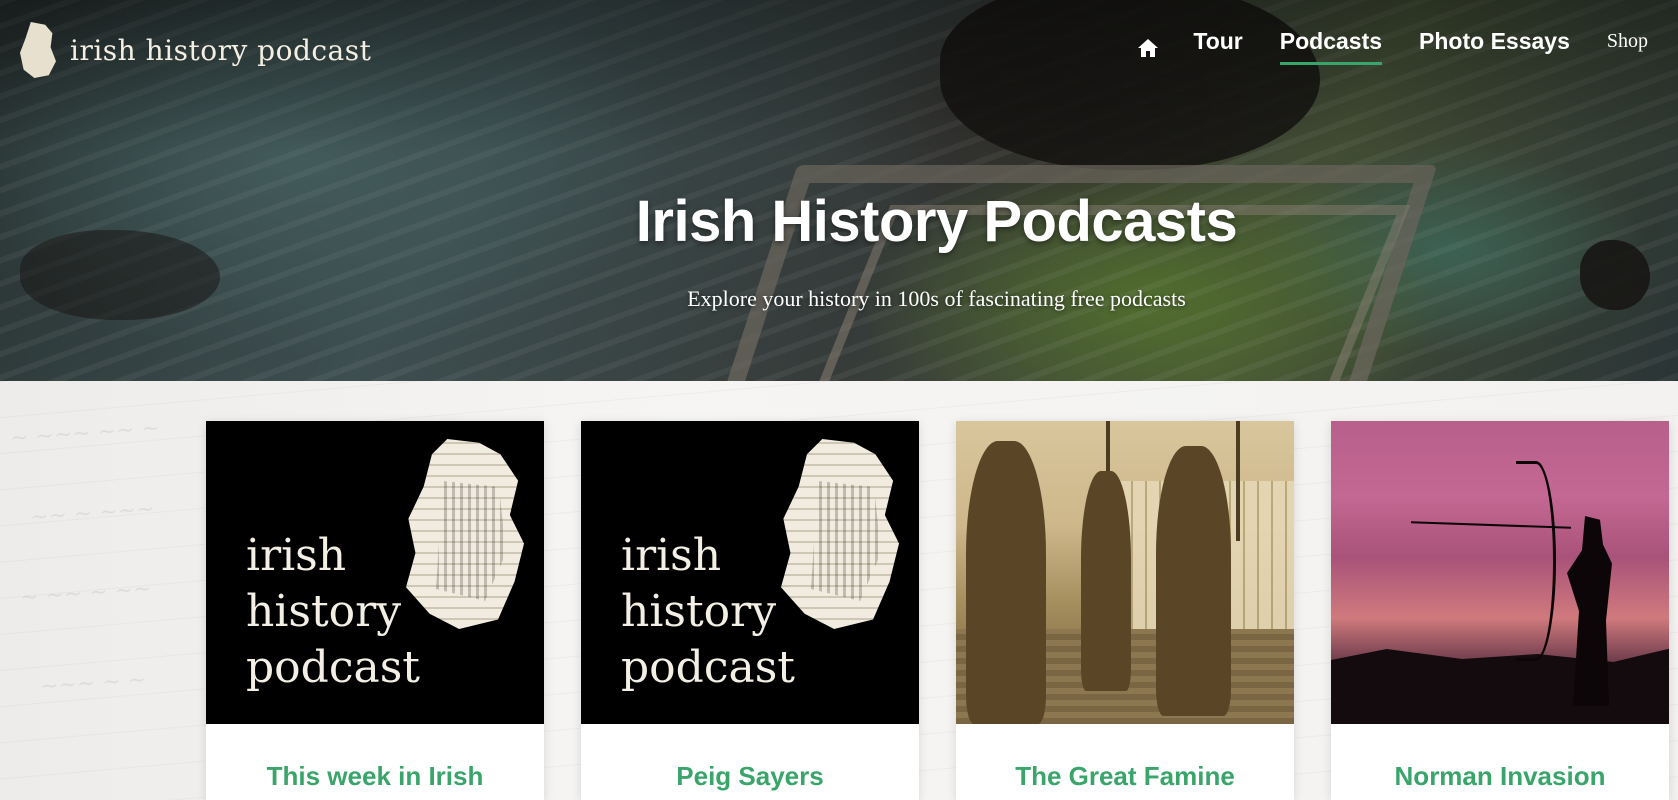 The image size is (1678, 800). Describe the element at coordinates (93, 683) in the screenshot. I see `background-script-texture: ~~~ ~ ~` at that location.